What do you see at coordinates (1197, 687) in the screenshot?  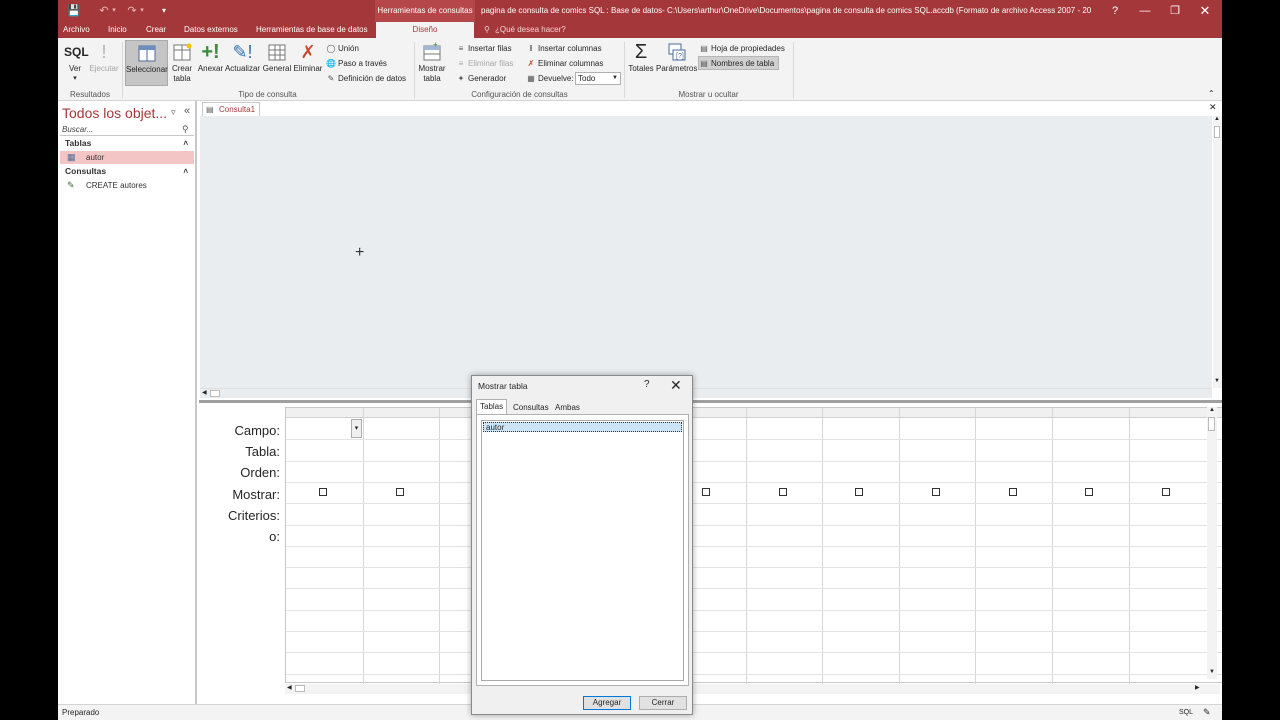 I see `scroll-right-icon: ▶` at bounding box center [1197, 687].